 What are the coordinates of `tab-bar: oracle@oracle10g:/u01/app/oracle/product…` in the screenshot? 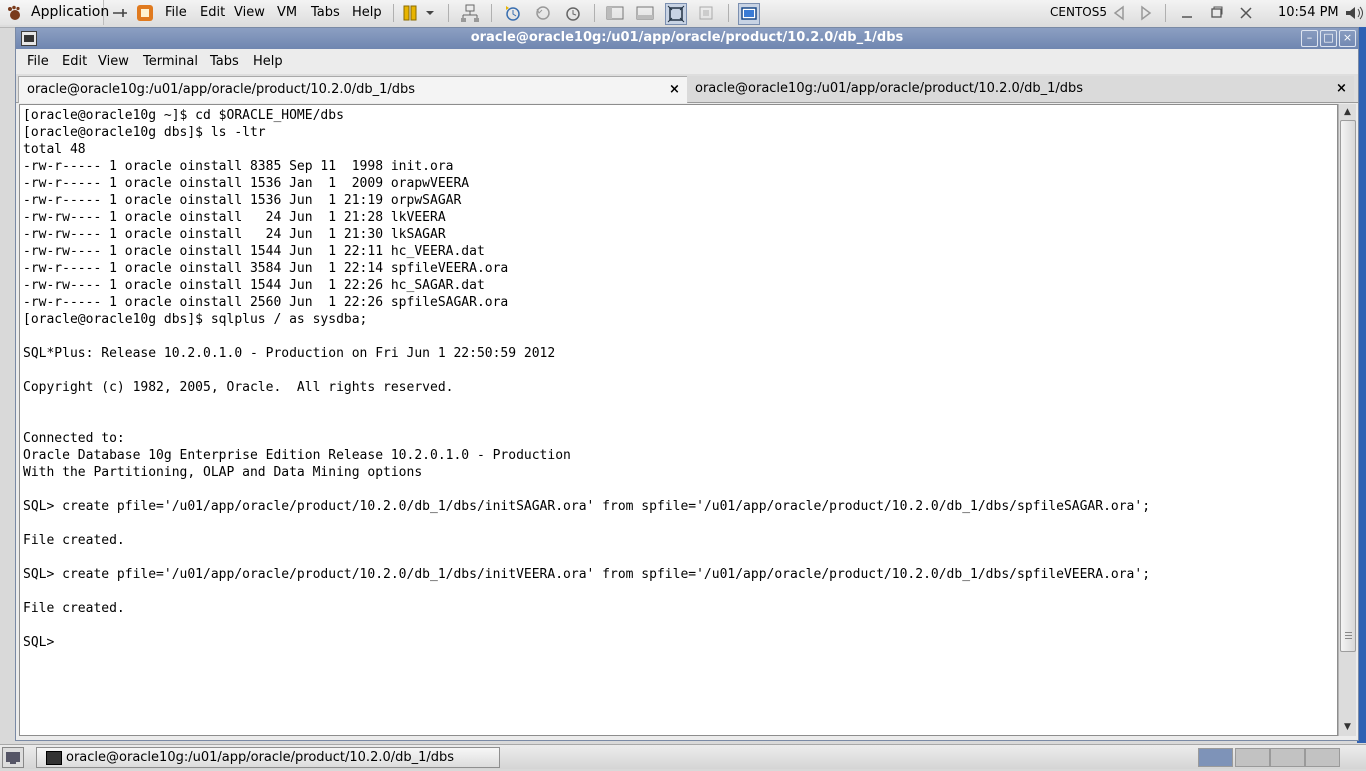 It's located at (687, 88).